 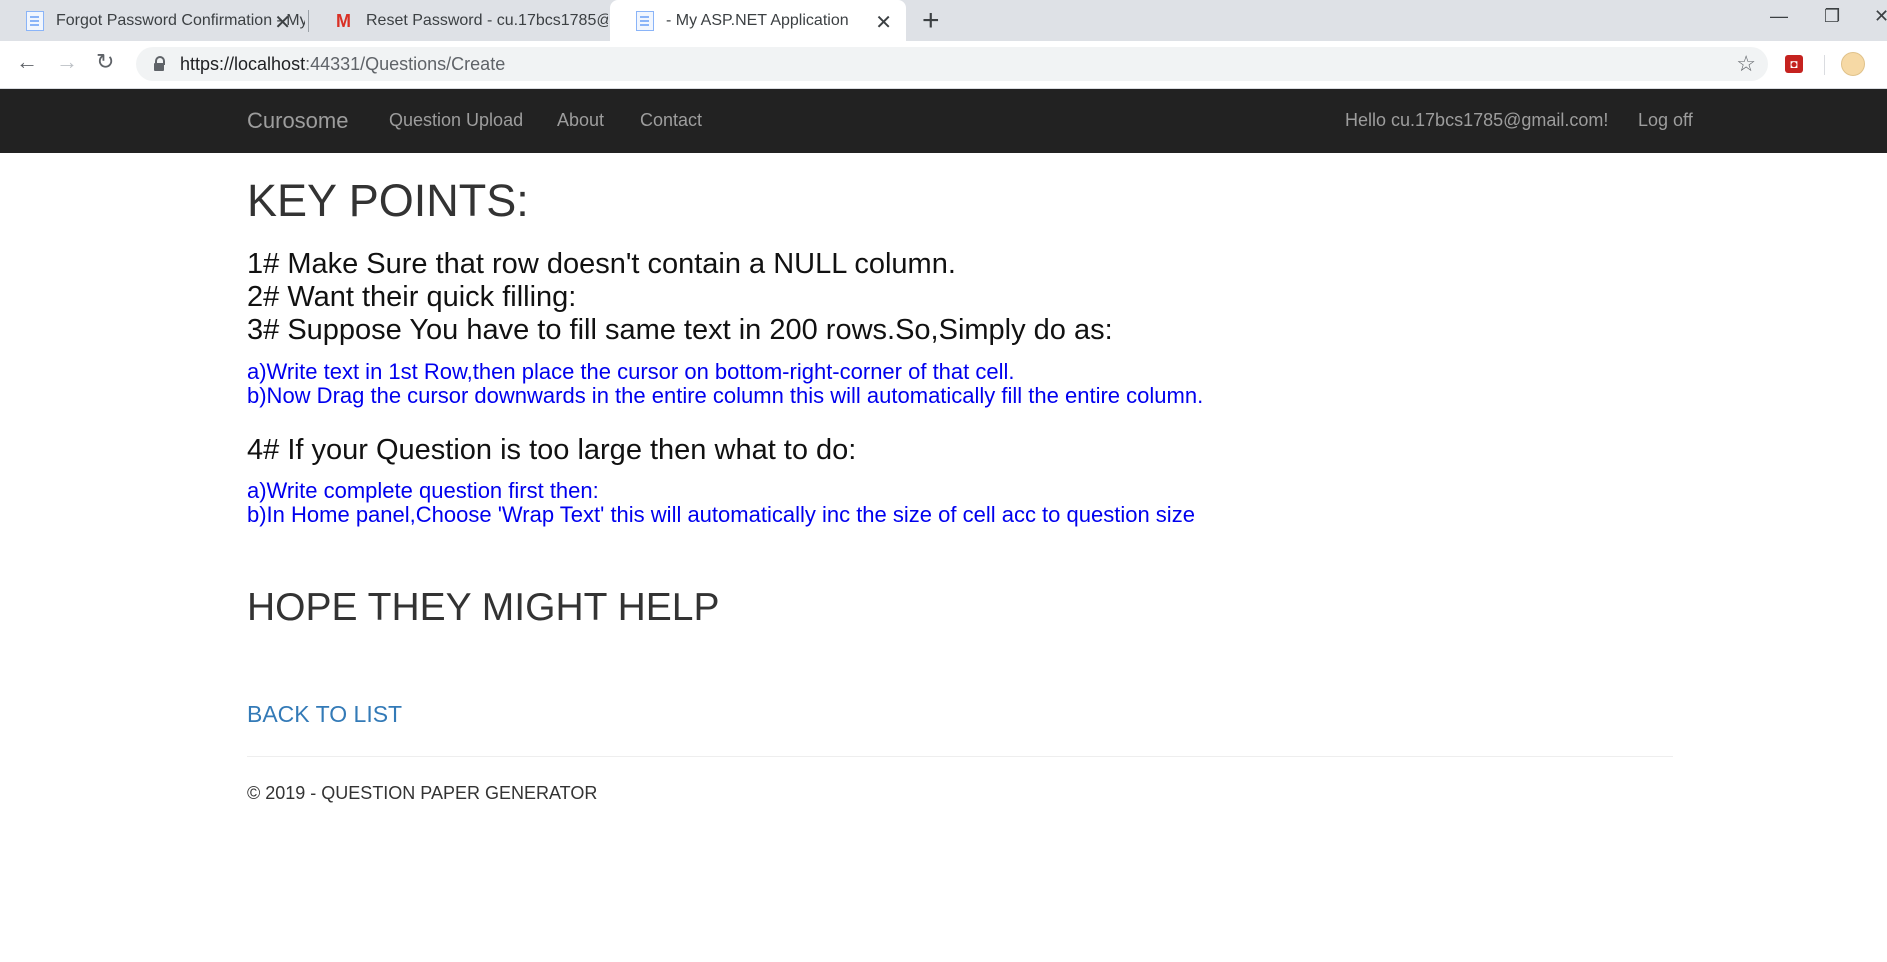 I want to click on nav-about: About, so click(x=580, y=120).